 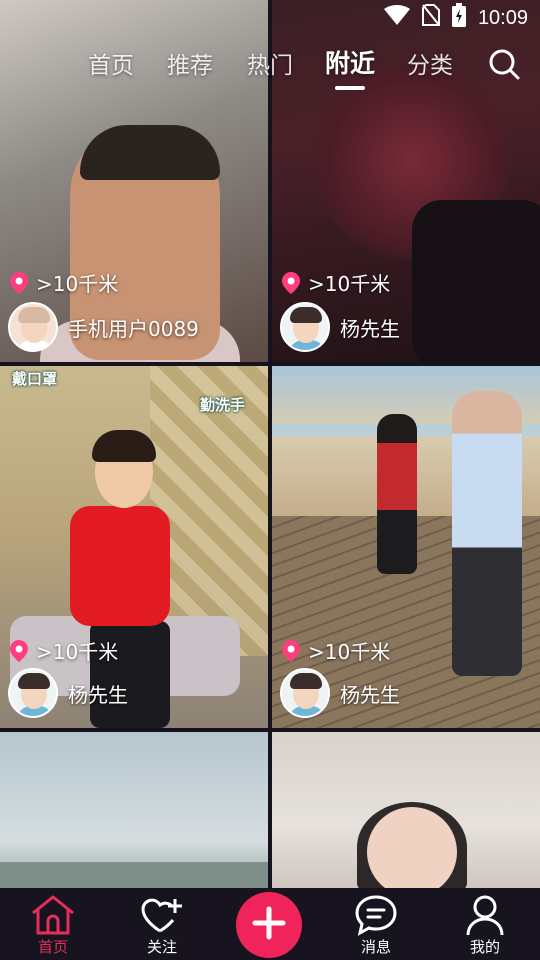 I want to click on home-icon, so click(x=53, y=915).